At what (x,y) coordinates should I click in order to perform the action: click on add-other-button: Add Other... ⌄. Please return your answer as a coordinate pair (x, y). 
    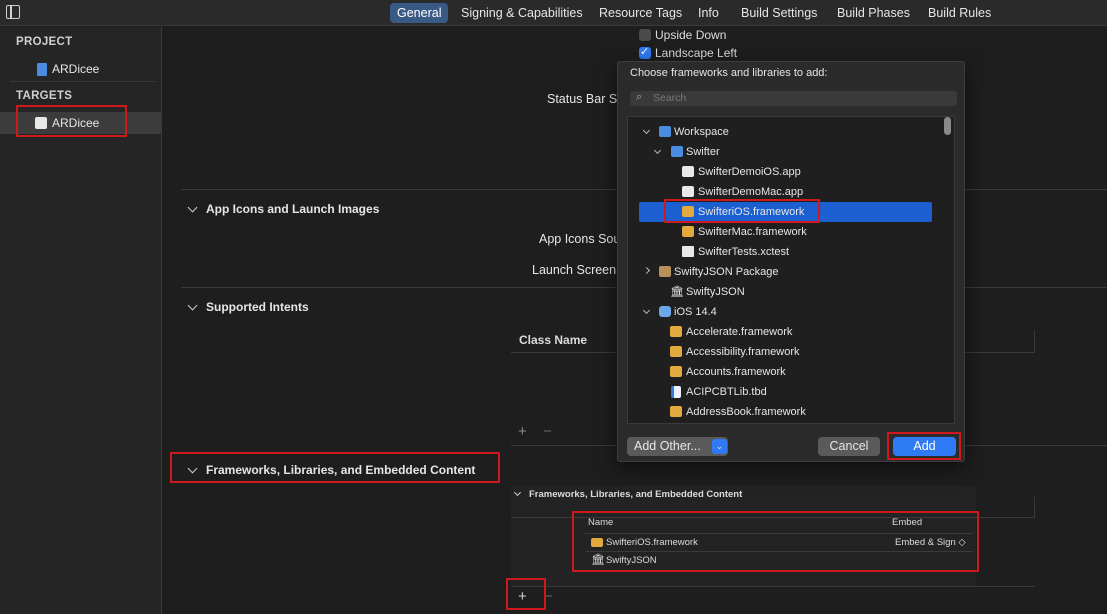
    Looking at the image, I should click on (677, 446).